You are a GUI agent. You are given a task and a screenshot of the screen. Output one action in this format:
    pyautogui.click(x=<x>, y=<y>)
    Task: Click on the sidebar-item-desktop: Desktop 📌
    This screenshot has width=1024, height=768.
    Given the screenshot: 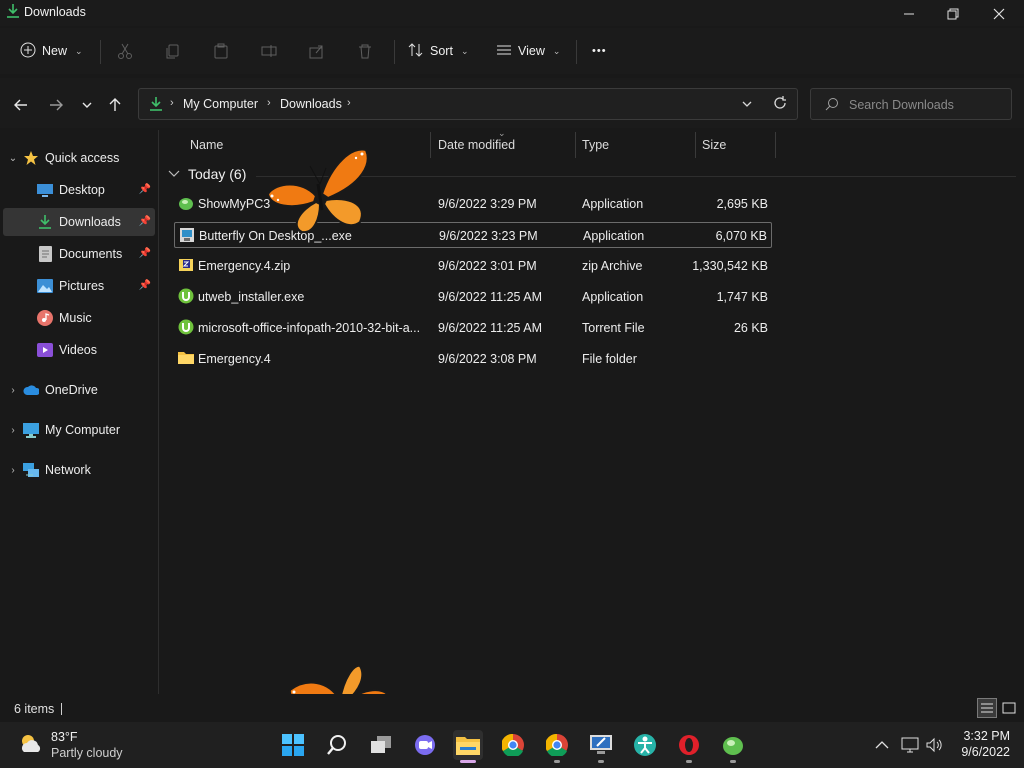 What is the action you would take?
    pyautogui.click(x=79, y=190)
    